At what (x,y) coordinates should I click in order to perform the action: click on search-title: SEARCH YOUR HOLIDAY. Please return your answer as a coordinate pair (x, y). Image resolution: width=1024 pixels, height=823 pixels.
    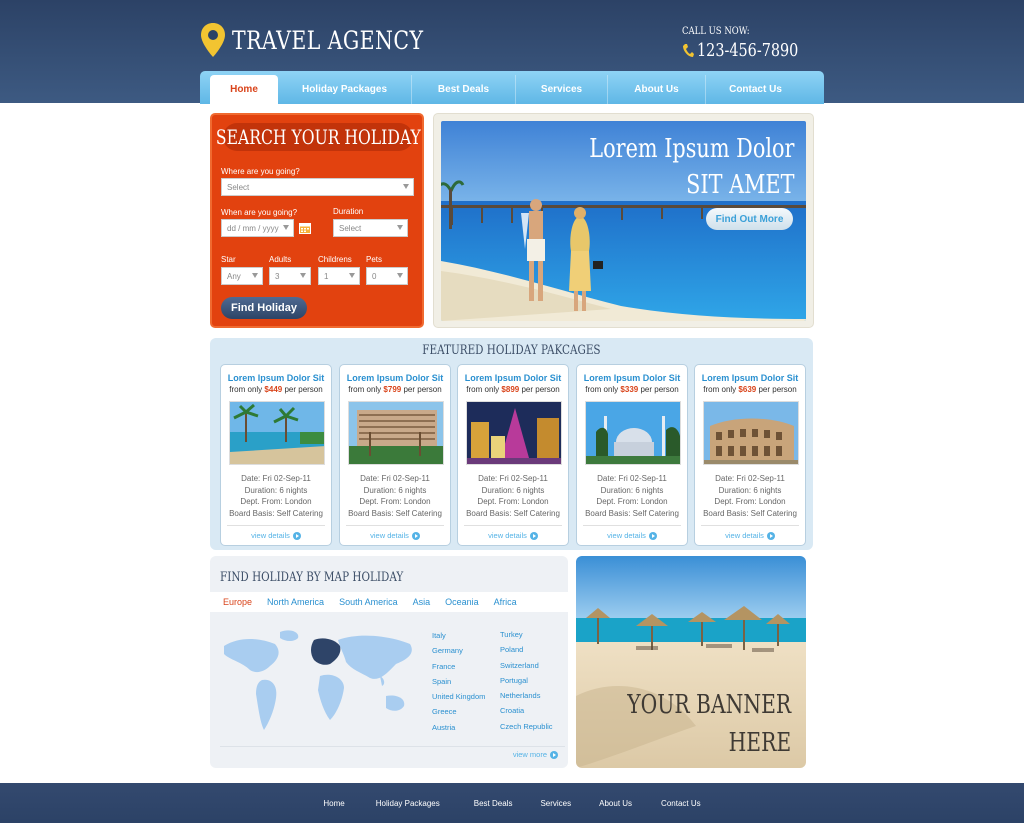
    Looking at the image, I should click on (318, 137).